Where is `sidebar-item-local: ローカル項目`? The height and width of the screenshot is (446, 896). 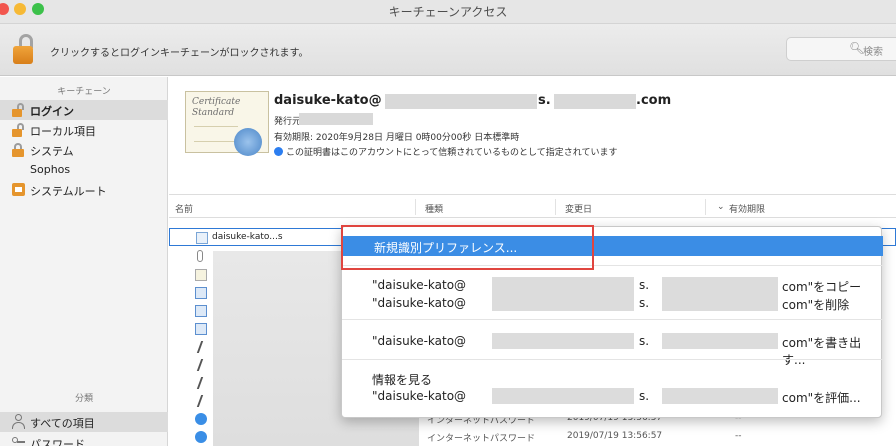
sidebar-item-local: ローカル項目 is located at coordinates (84, 130).